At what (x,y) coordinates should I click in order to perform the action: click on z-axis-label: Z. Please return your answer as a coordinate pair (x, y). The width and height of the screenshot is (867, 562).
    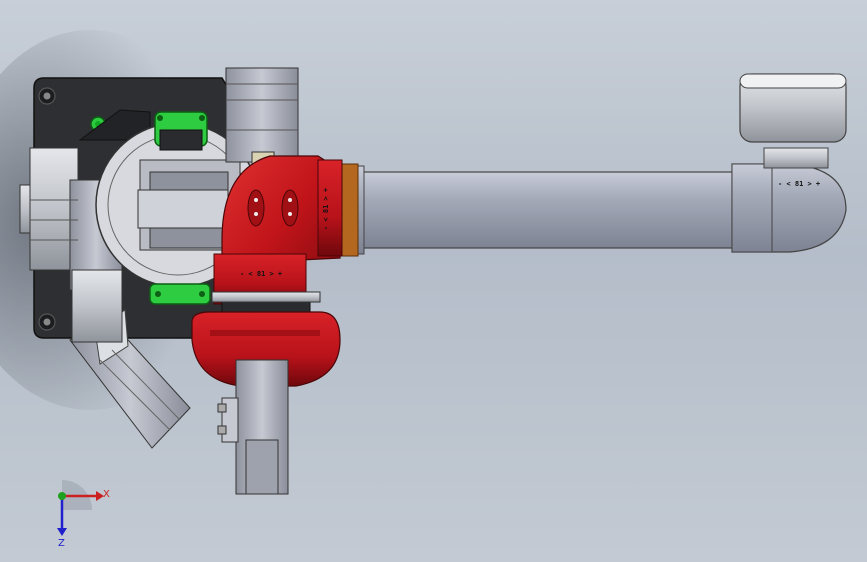
    Looking at the image, I should click on (61, 543).